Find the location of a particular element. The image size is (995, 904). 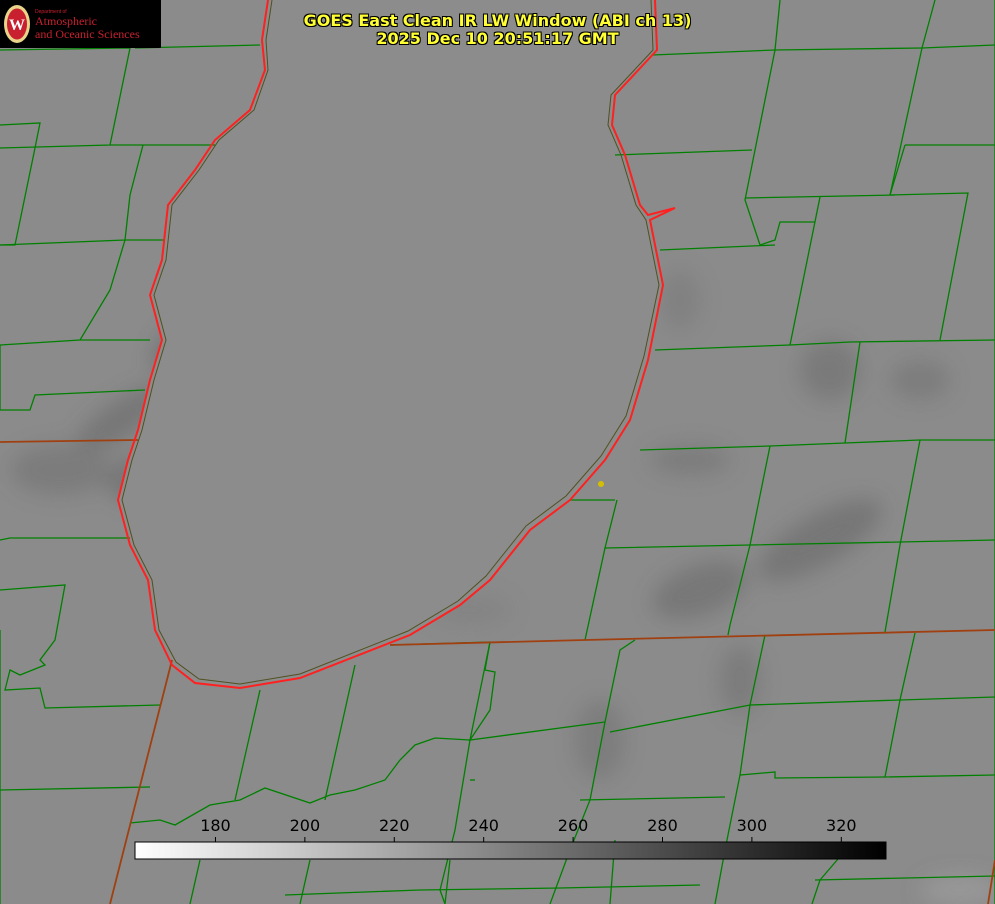

seal-letter: W is located at coordinates (17, 25).